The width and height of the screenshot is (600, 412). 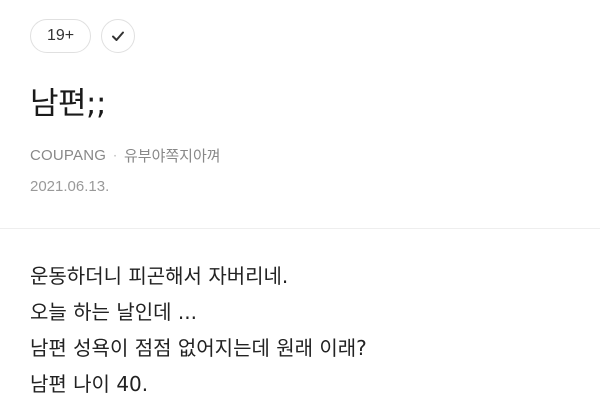 I want to click on body-line: 운동하더니 피곤해서 자버리네., so click(x=159, y=276).